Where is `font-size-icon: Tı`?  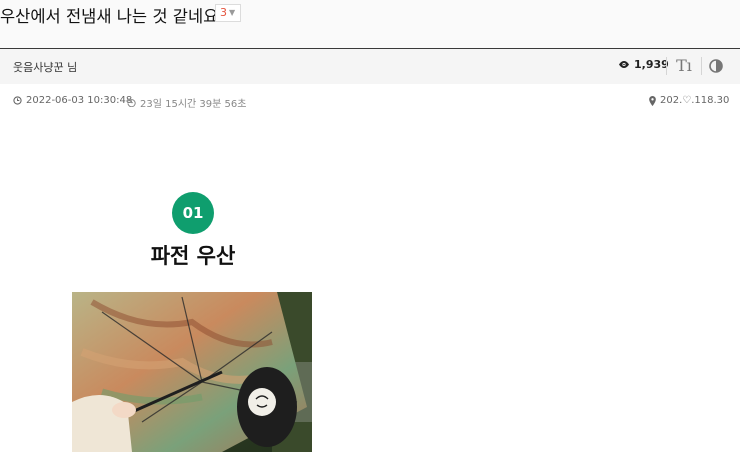
font-size-icon: Tı is located at coordinates (684, 65).